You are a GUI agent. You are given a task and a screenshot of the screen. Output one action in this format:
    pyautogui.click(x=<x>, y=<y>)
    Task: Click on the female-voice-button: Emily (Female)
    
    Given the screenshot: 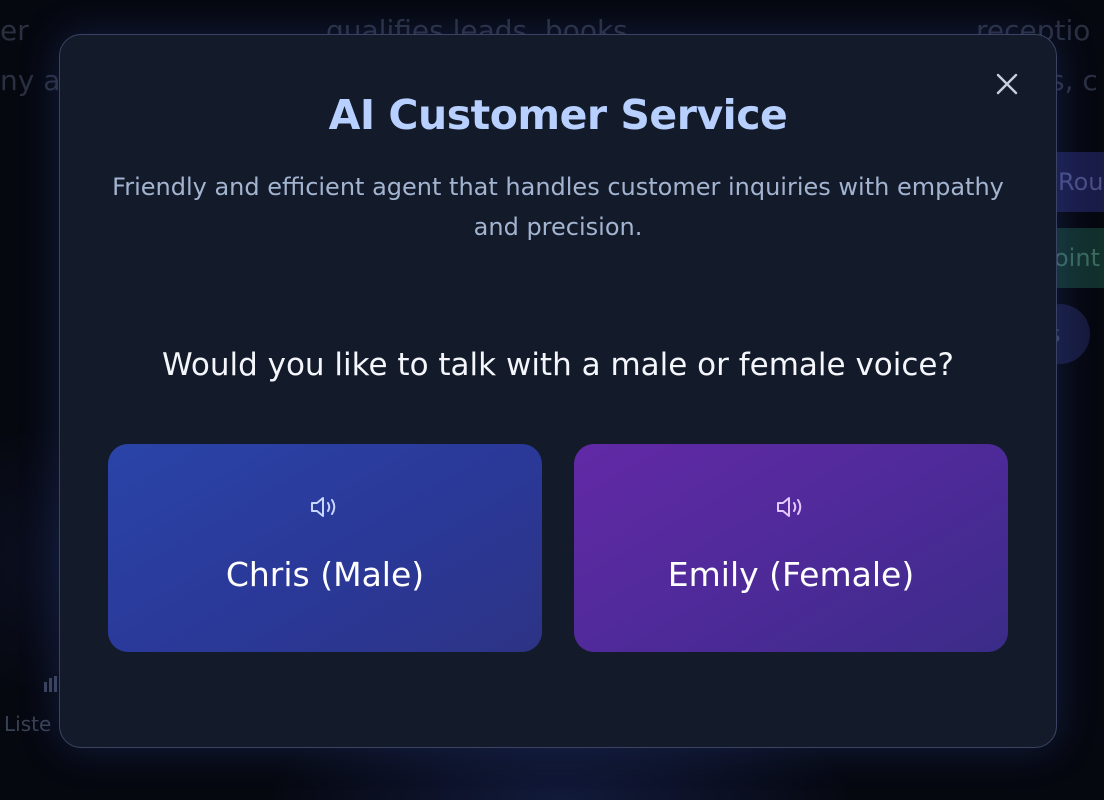 What is the action you would take?
    pyautogui.click(x=791, y=548)
    